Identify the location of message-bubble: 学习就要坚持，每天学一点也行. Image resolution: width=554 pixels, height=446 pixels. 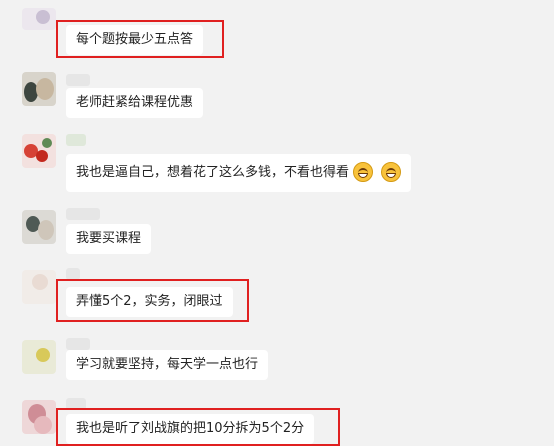
(167, 365).